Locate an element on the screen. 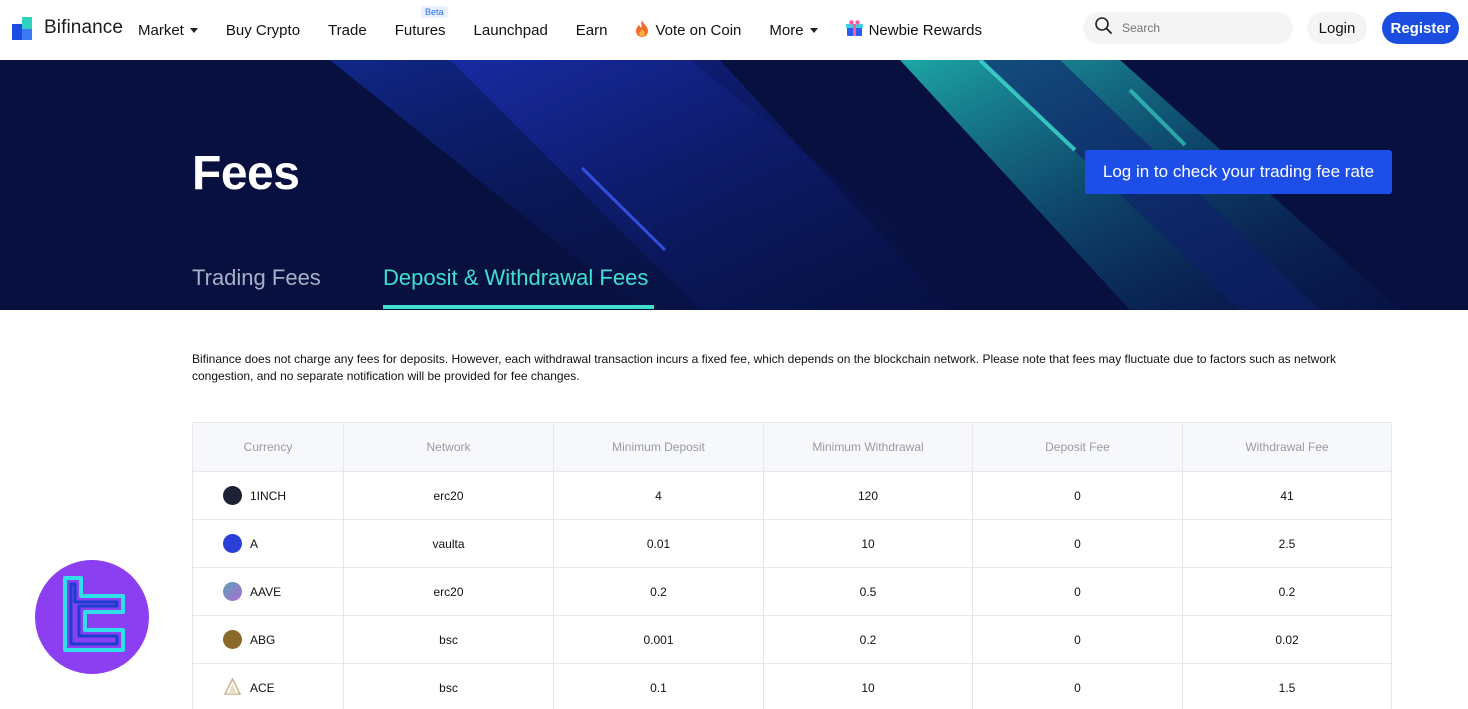 This screenshot has width=1468, height=709. table-row: ACE bsc 0.1 10 0 1.5 is located at coordinates (792, 686).